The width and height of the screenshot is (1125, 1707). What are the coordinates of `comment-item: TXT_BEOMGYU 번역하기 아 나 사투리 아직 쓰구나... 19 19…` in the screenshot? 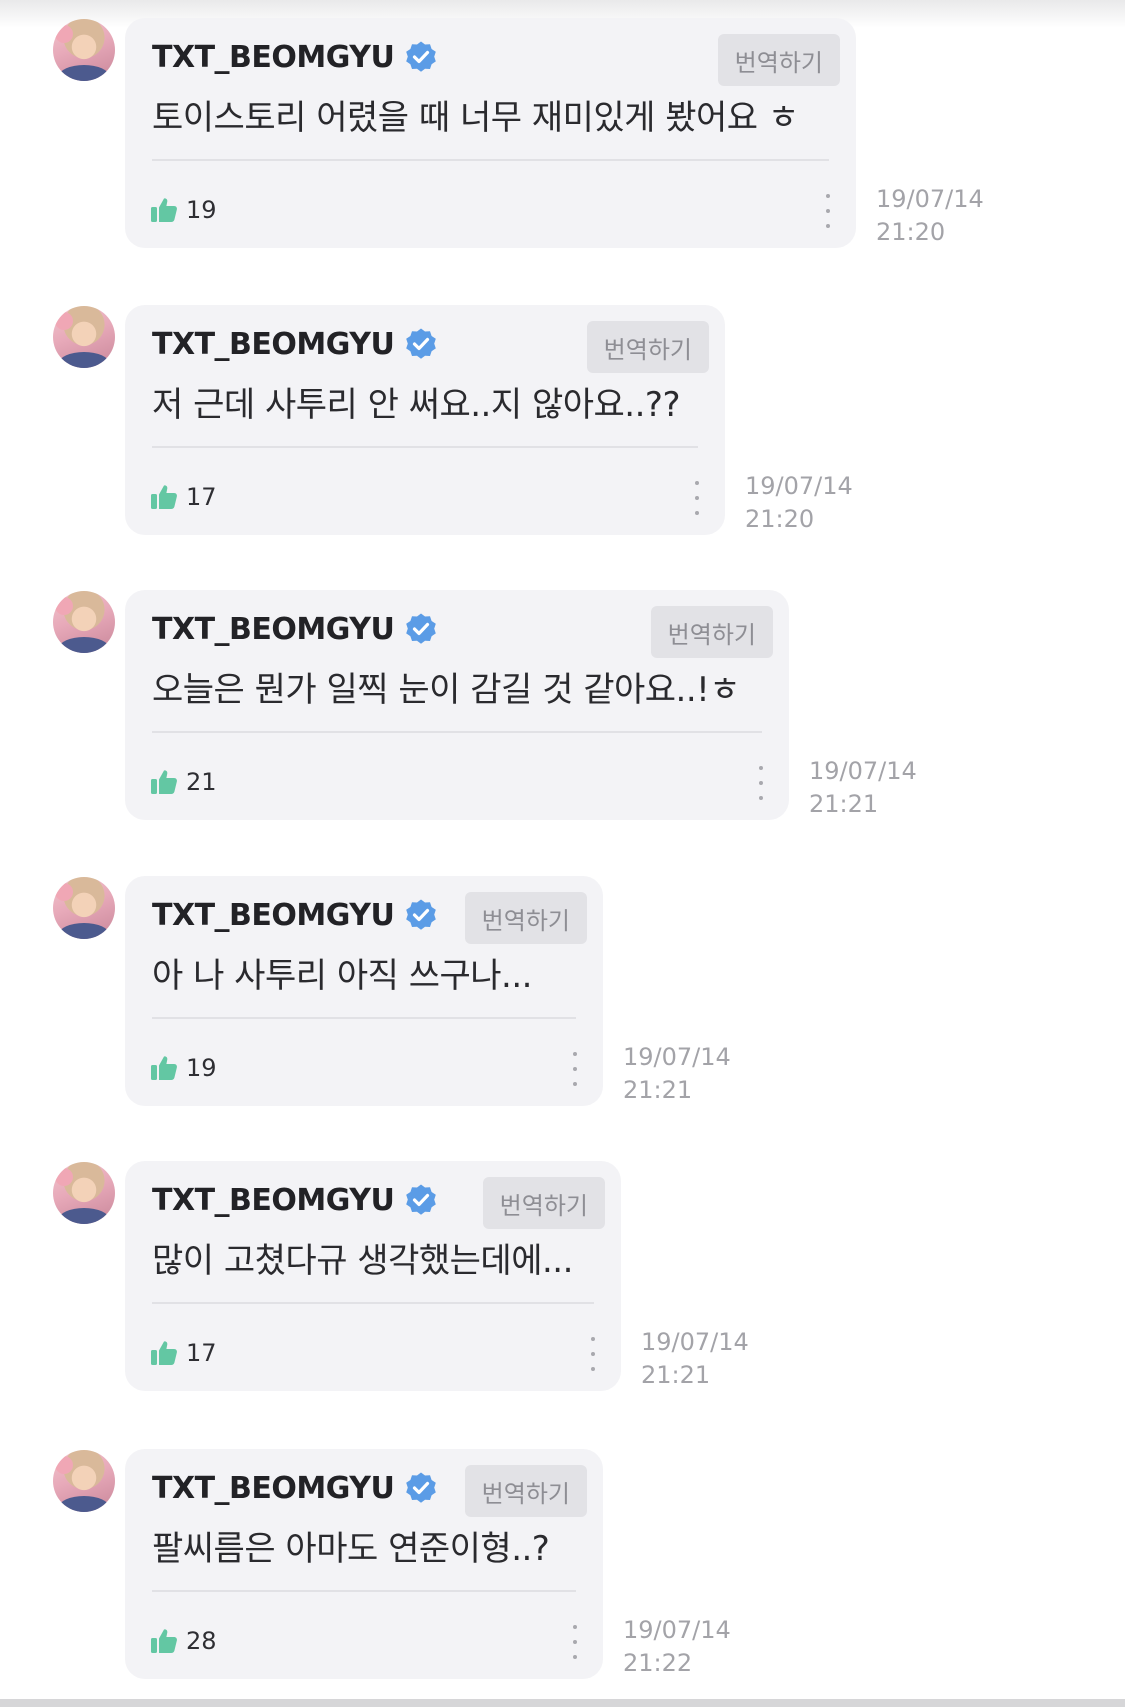 It's located at (562, 994).